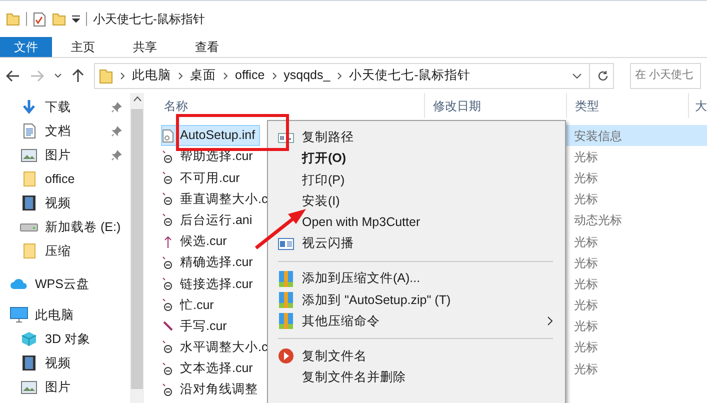  Describe the element at coordinates (627, 105) in the screenshot. I see `column-header: 类型` at that location.